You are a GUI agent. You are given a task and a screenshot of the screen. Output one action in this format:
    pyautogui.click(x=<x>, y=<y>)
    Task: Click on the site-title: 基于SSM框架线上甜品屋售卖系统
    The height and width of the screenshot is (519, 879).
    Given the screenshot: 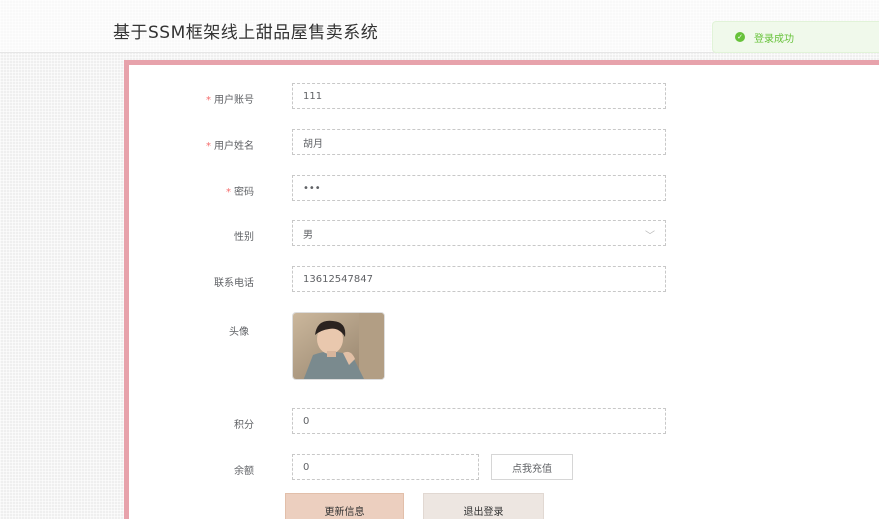 What is the action you would take?
    pyautogui.click(x=246, y=33)
    